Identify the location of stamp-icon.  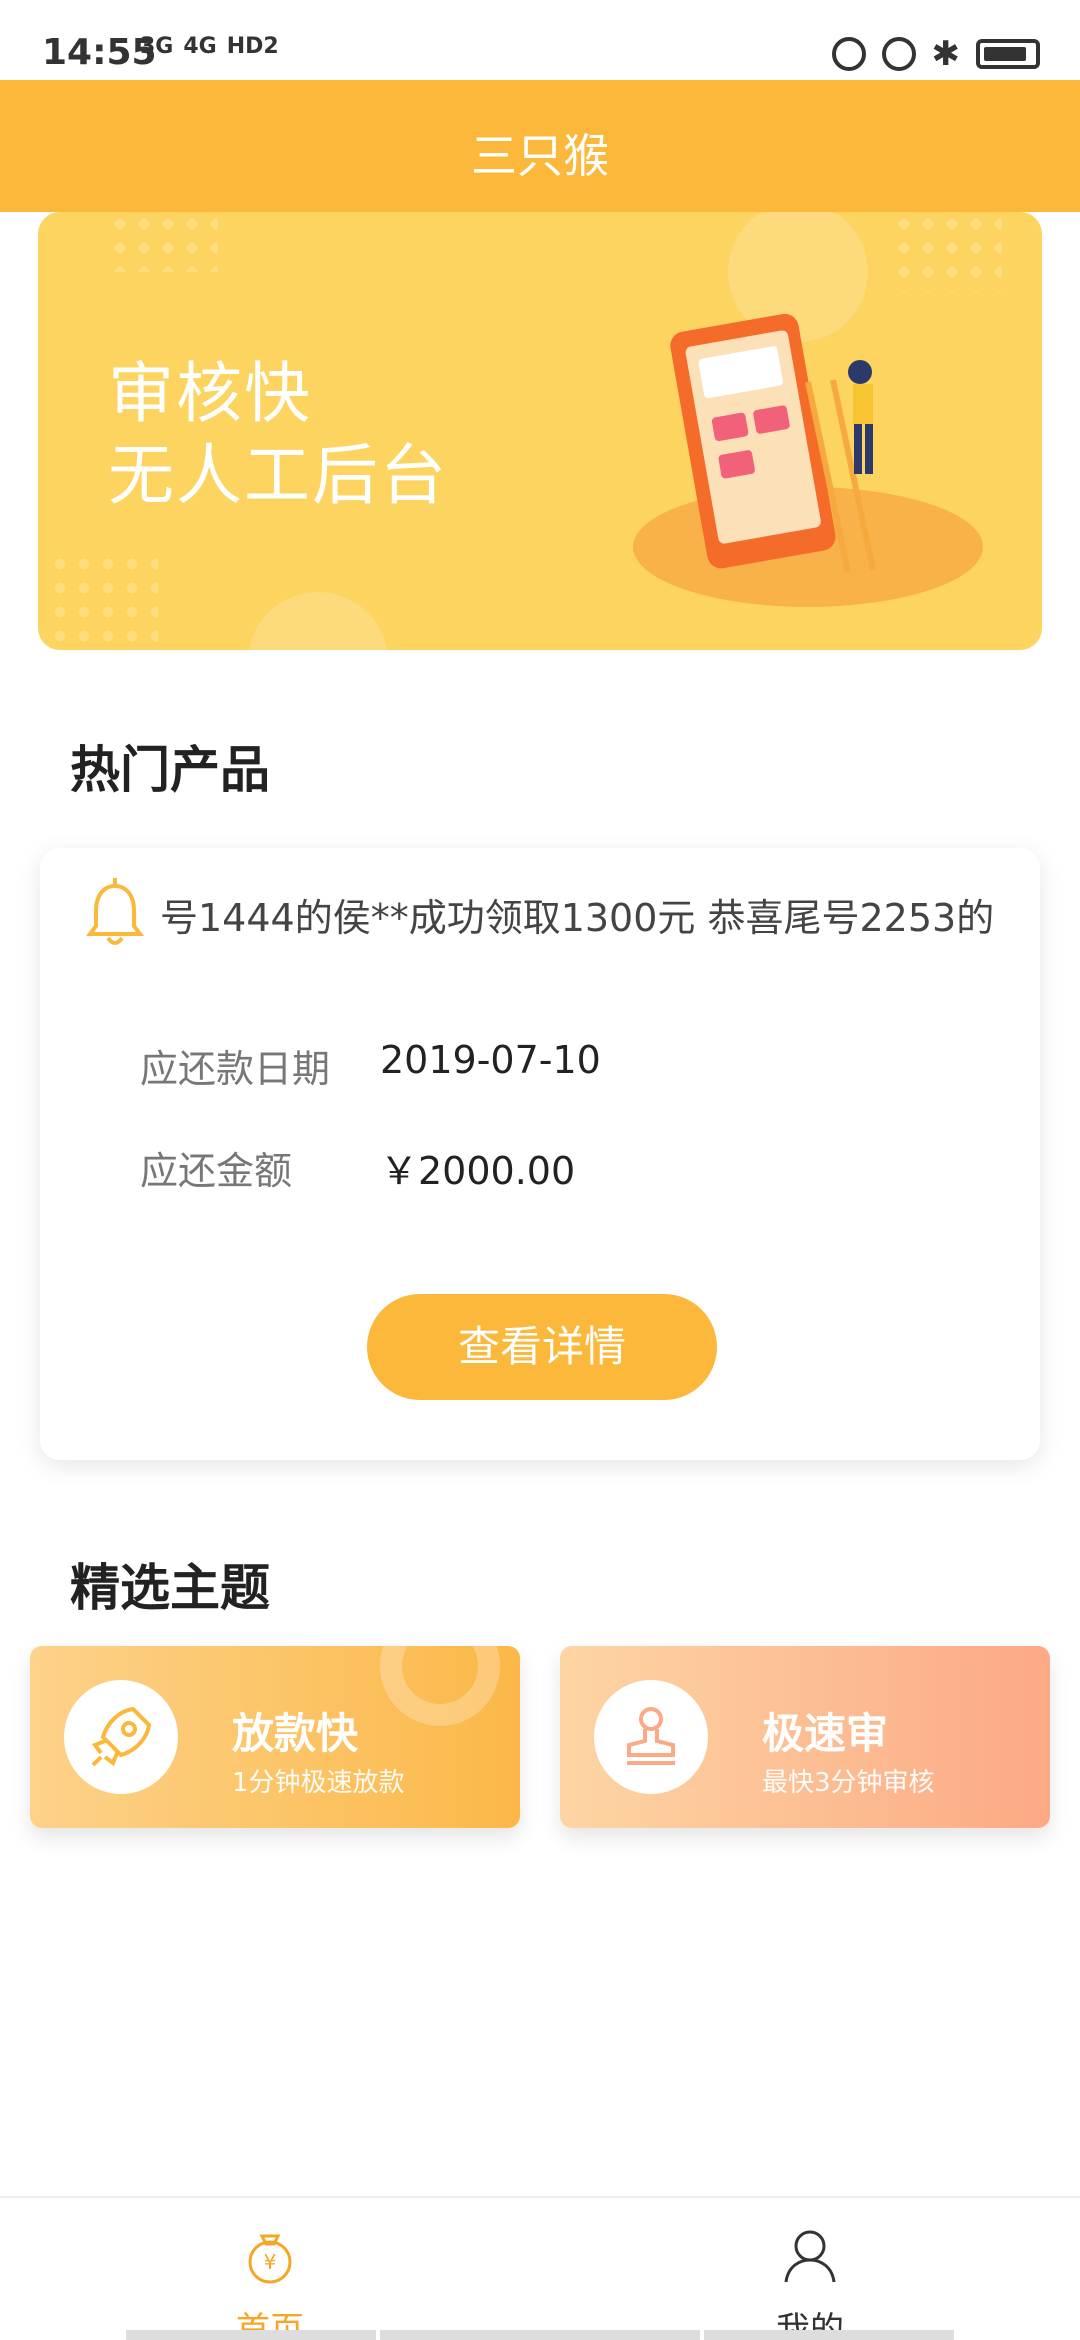
(651, 1736).